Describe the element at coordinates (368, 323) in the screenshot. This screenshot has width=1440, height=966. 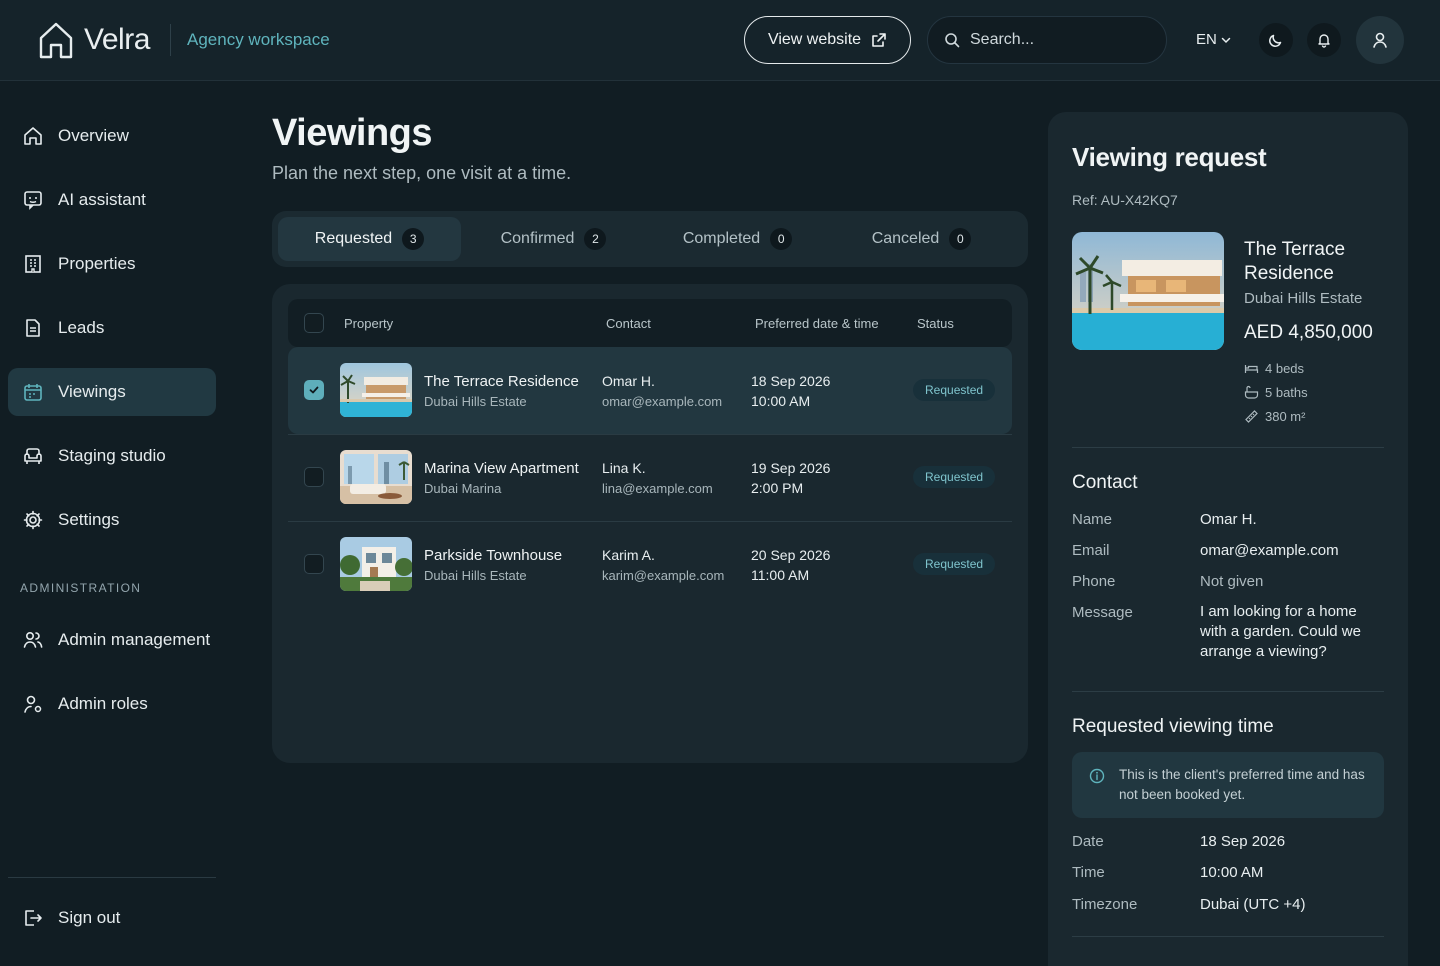
I see `column-property: Property` at that location.